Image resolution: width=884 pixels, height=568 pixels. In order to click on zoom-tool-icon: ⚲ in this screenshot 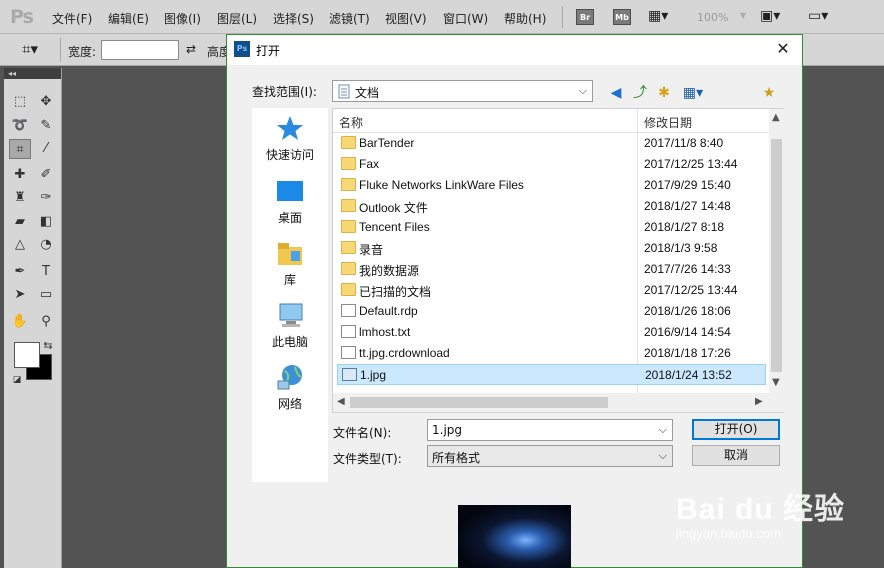, I will do `click(46, 322)`.